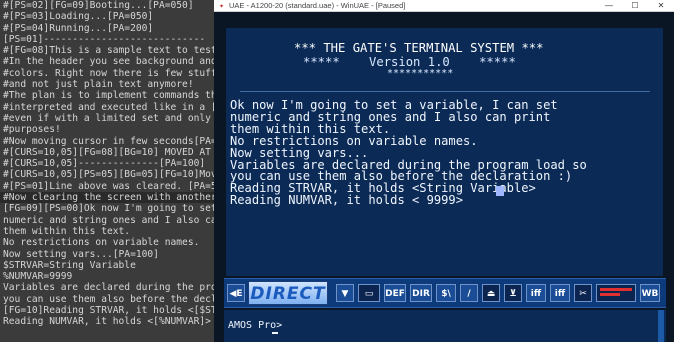 The width and height of the screenshot is (674, 342). What do you see at coordinates (107, 208) in the screenshot?
I see `editor-line: [FG=09][PS=00]Ok now I'm going to set` at bounding box center [107, 208].